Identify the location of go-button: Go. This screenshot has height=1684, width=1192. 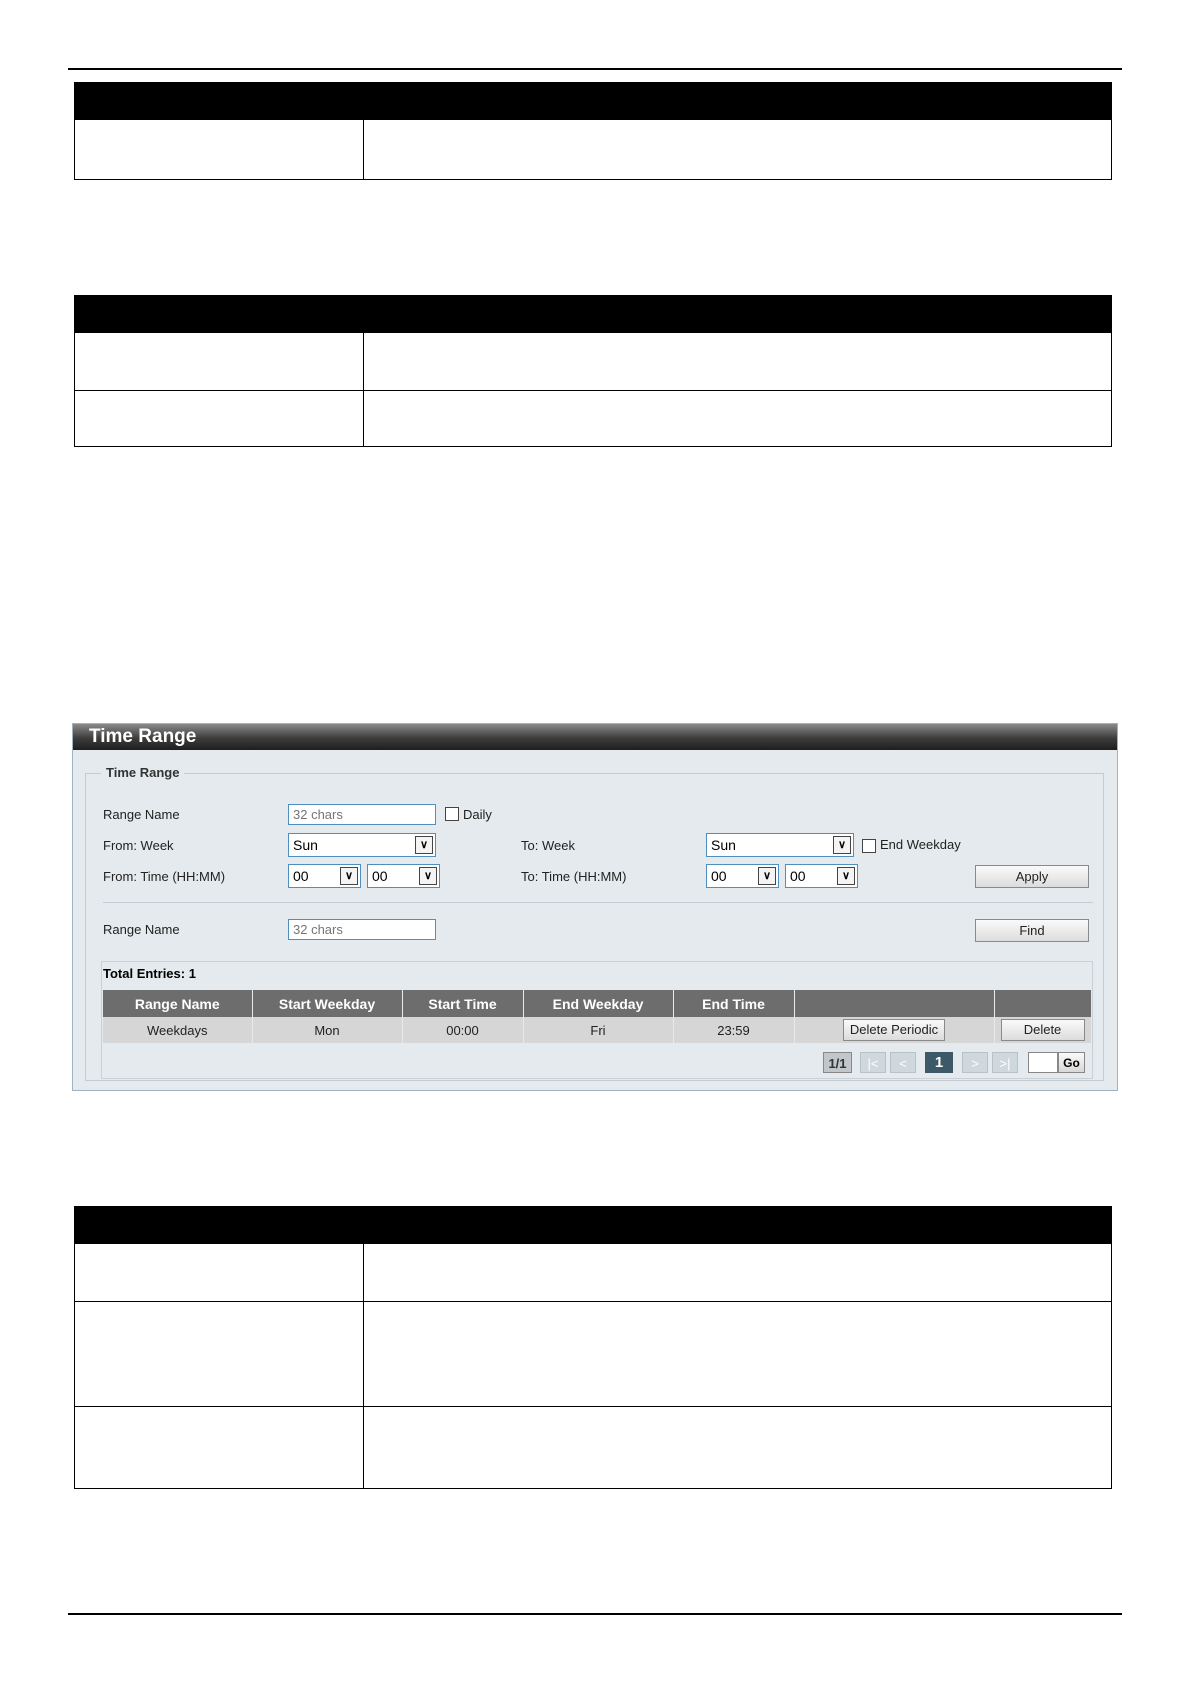
(1071, 1062).